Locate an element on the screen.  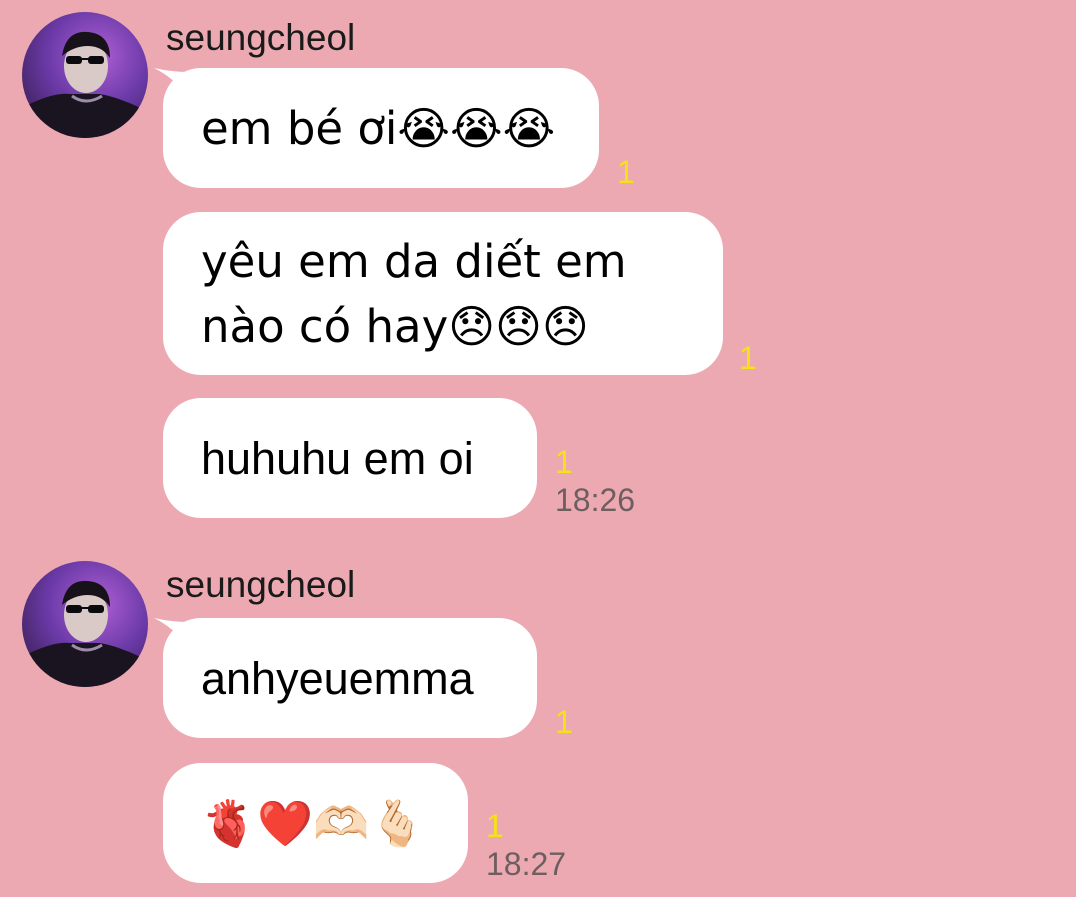
message-bubble: em bé ơi😭😭😭 is located at coordinates (381, 128).